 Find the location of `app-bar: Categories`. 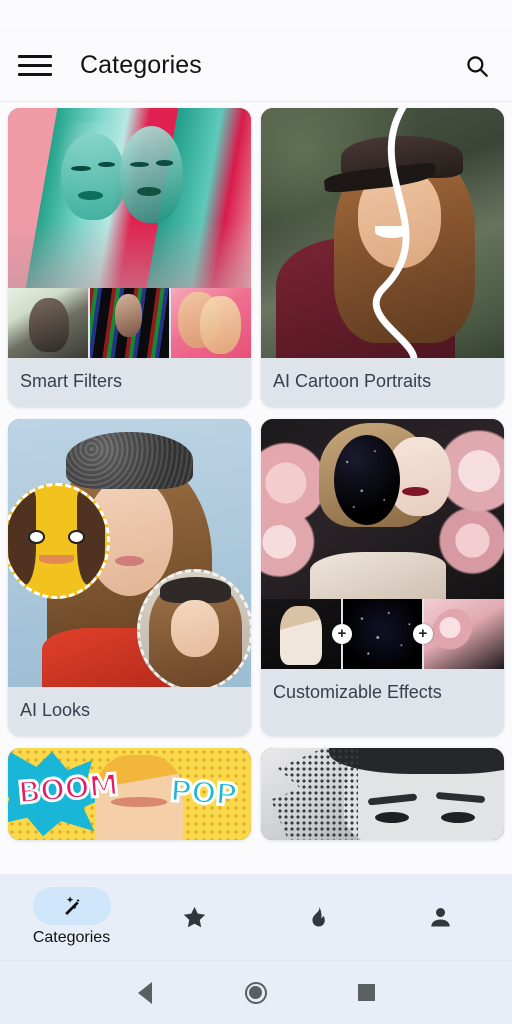

app-bar: Categories is located at coordinates (256, 66).